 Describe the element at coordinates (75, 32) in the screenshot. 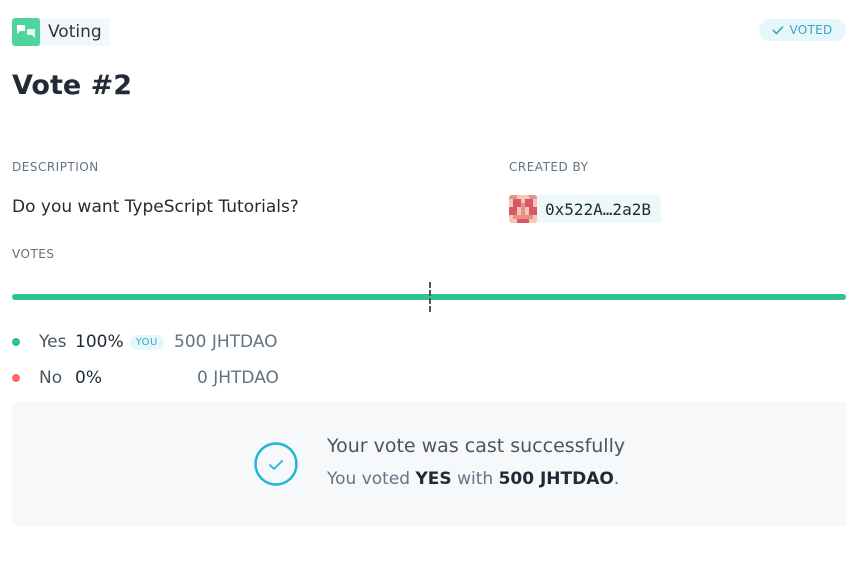

I see `app-name: Voting` at that location.